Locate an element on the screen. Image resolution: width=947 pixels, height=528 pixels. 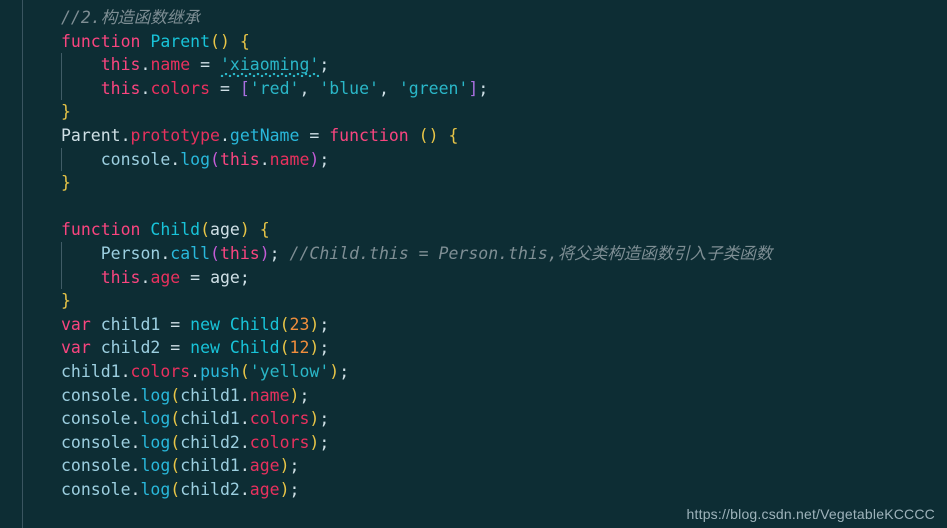
number-token: 23 is located at coordinates (299, 324).